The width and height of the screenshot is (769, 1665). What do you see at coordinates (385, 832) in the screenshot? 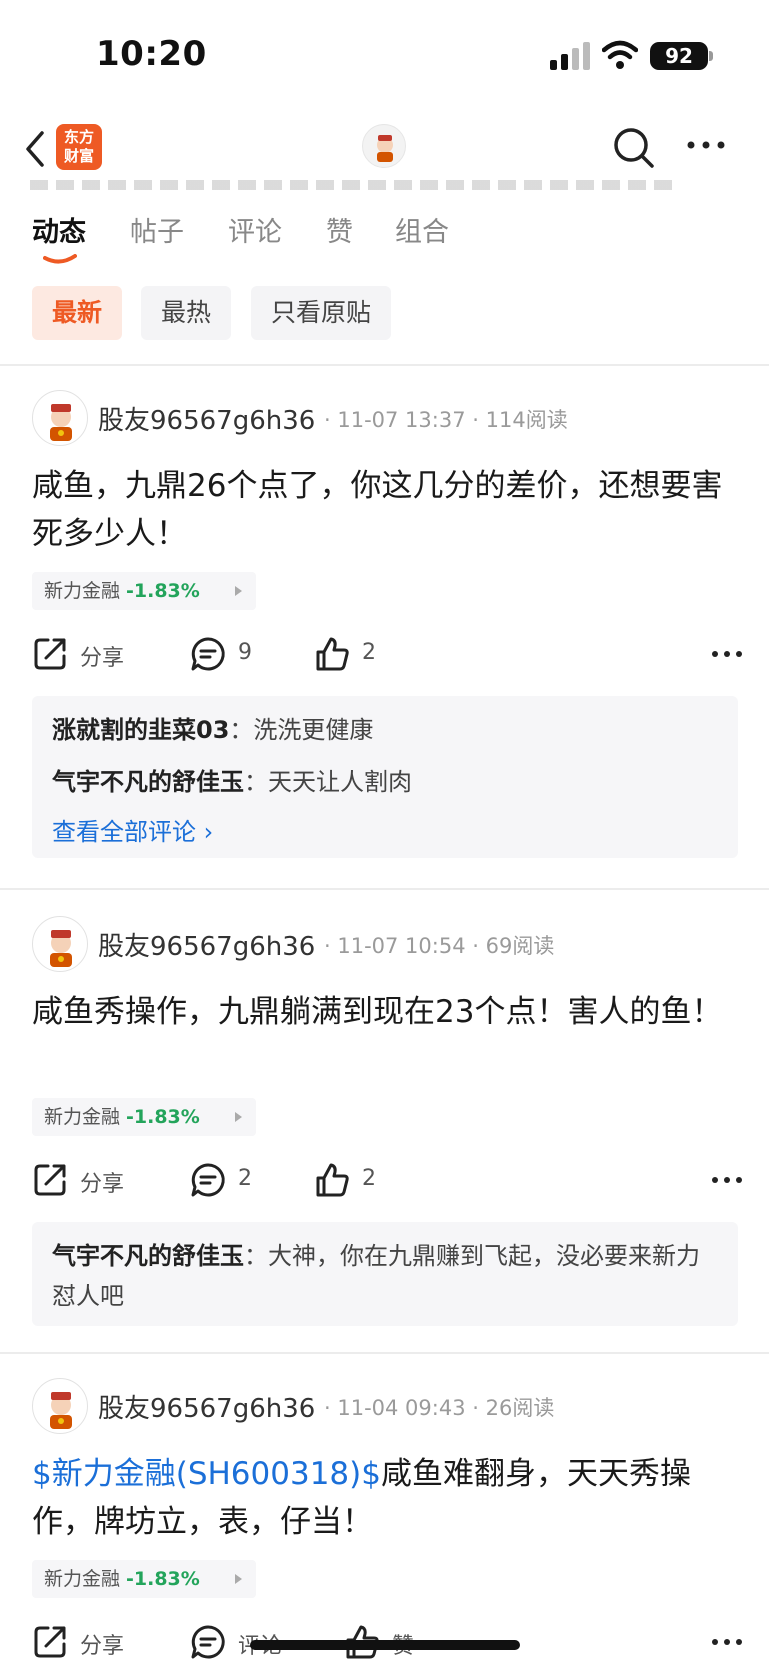
I see `view-all-comments-link: 查看全部评论 ›` at bounding box center [385, 832].